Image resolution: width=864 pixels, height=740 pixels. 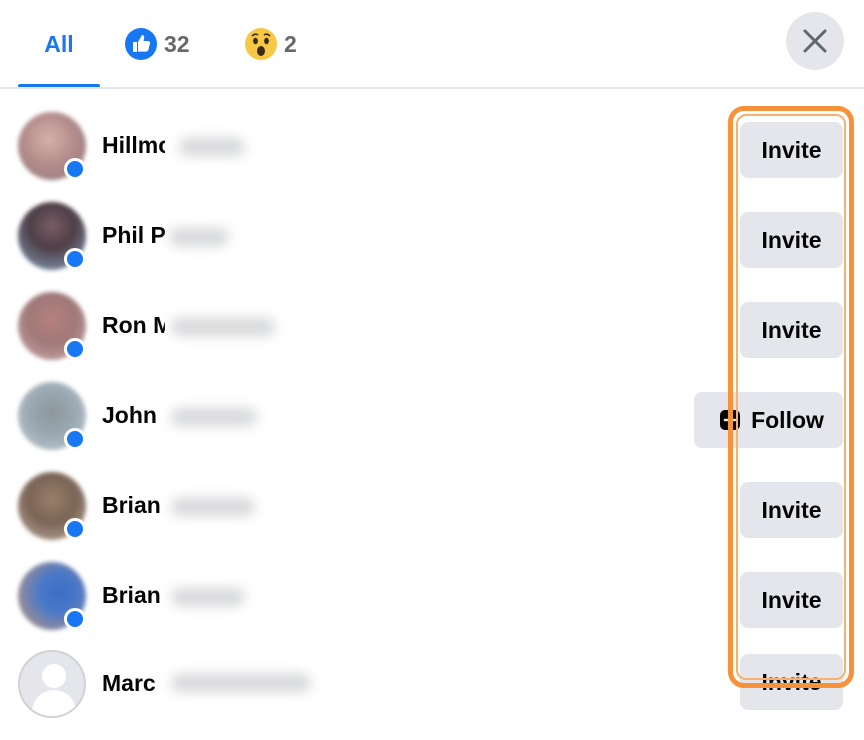 What do you see at coordinates (432, 337) in the screenshot?
I see `list-item: Ron M Invite` at bounding box center [432, 337].